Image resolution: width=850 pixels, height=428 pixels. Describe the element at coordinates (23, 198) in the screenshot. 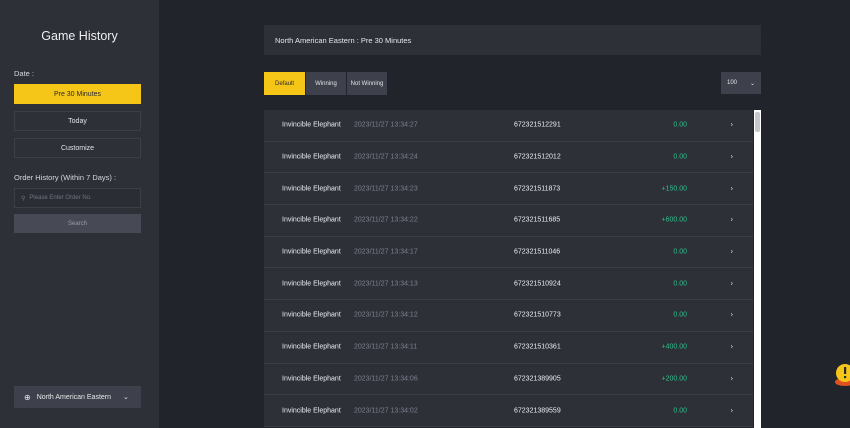

I see `search-icon: ⚲` at that location.